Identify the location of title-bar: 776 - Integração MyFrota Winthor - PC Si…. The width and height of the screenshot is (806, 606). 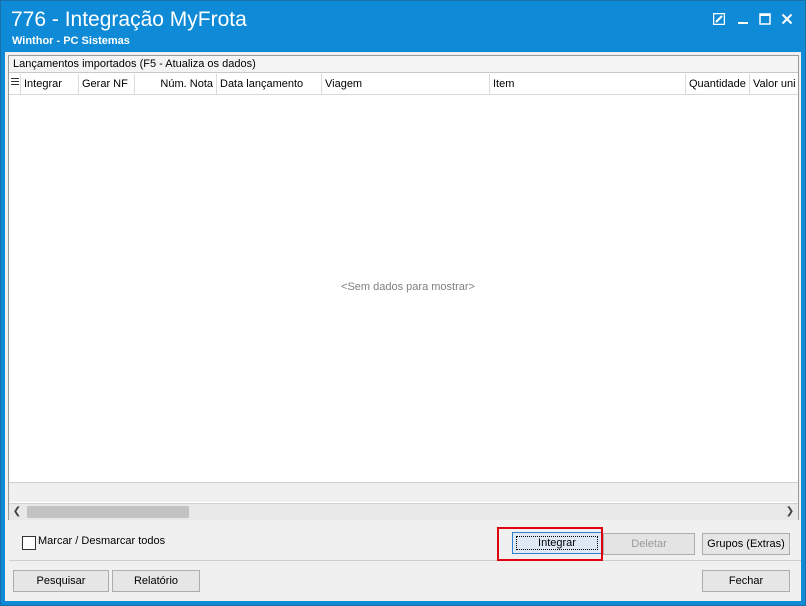
(403, 26).